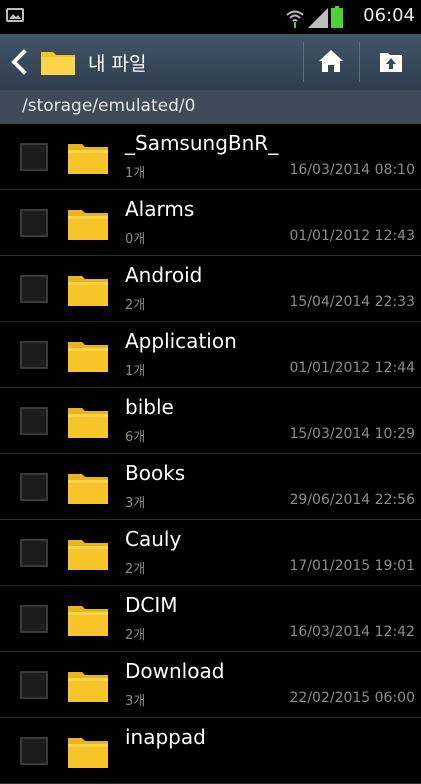  I want to click on folder-up-button, so click(391, 62).